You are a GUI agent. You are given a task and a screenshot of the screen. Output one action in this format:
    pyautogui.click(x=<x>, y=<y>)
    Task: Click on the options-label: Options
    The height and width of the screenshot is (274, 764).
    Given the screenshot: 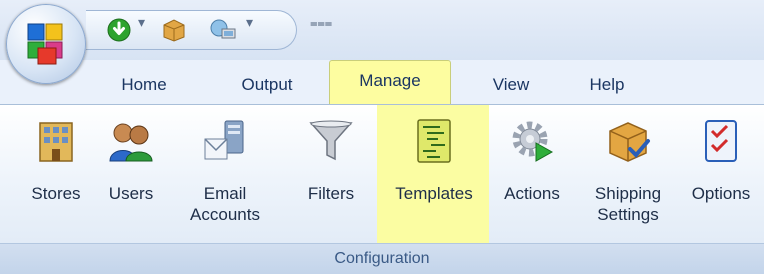 What is the action you would take?
    pyautogui.click(x=721, y=193)
    